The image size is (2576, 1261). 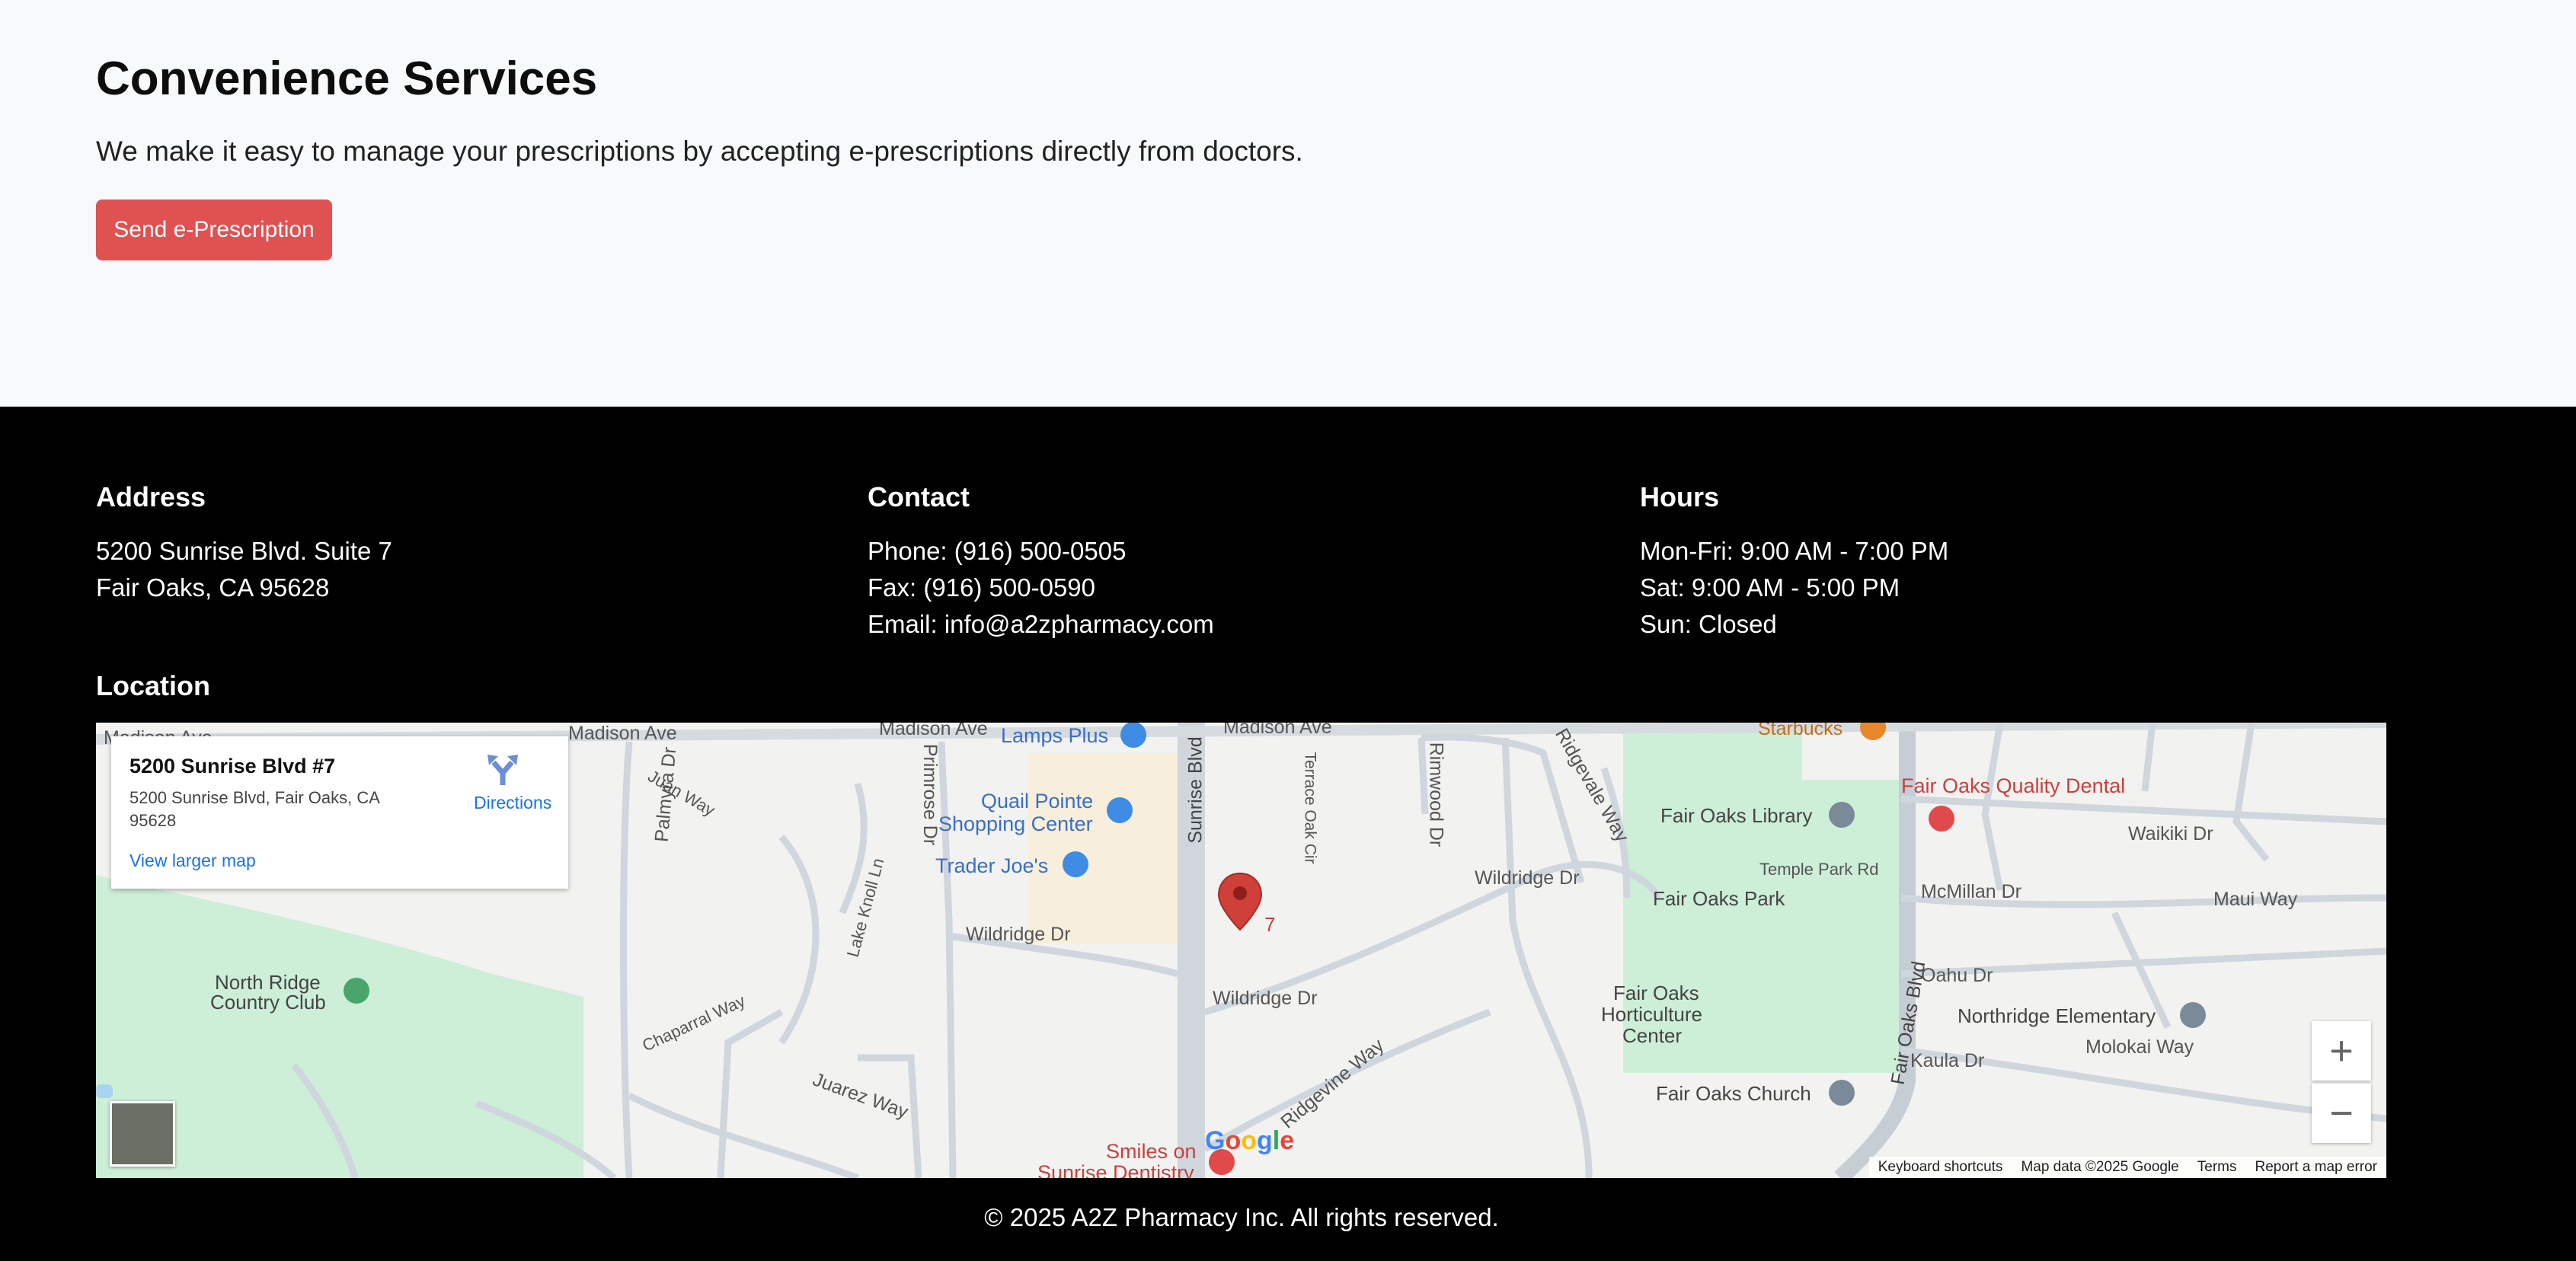 What do you see at coordinates (1075, 864) in the screenshot?
I see `trader-joes-icon` at bounding box center [1075, 864].